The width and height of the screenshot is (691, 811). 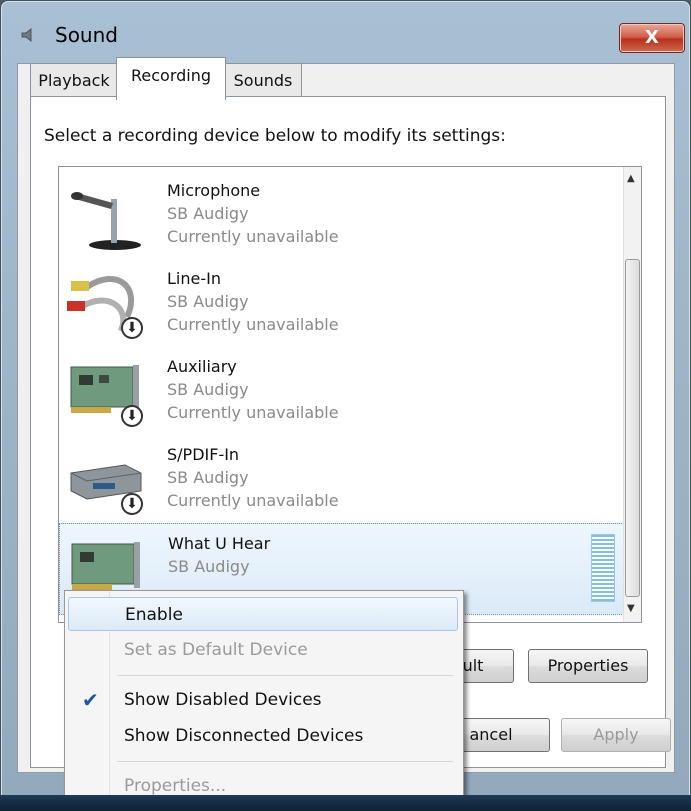 I want to click on speaker-icon, so click(x=29, y=35).